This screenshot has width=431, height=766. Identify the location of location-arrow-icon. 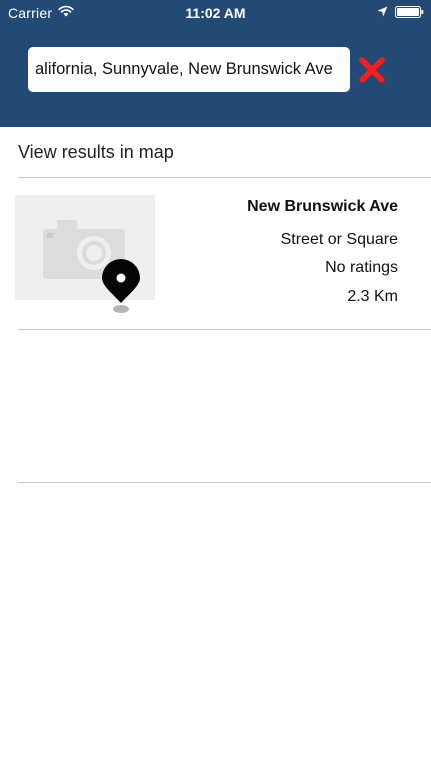
(382, 11).